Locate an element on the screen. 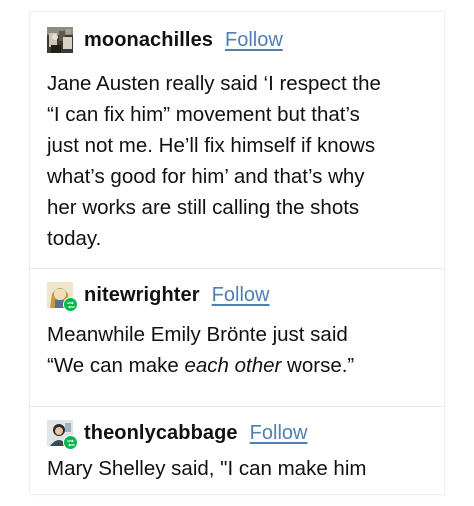 Image resolution: width=474 pixels, height=506 pixels. post-text-segment: worse.” is located at coordinates (318, 365).